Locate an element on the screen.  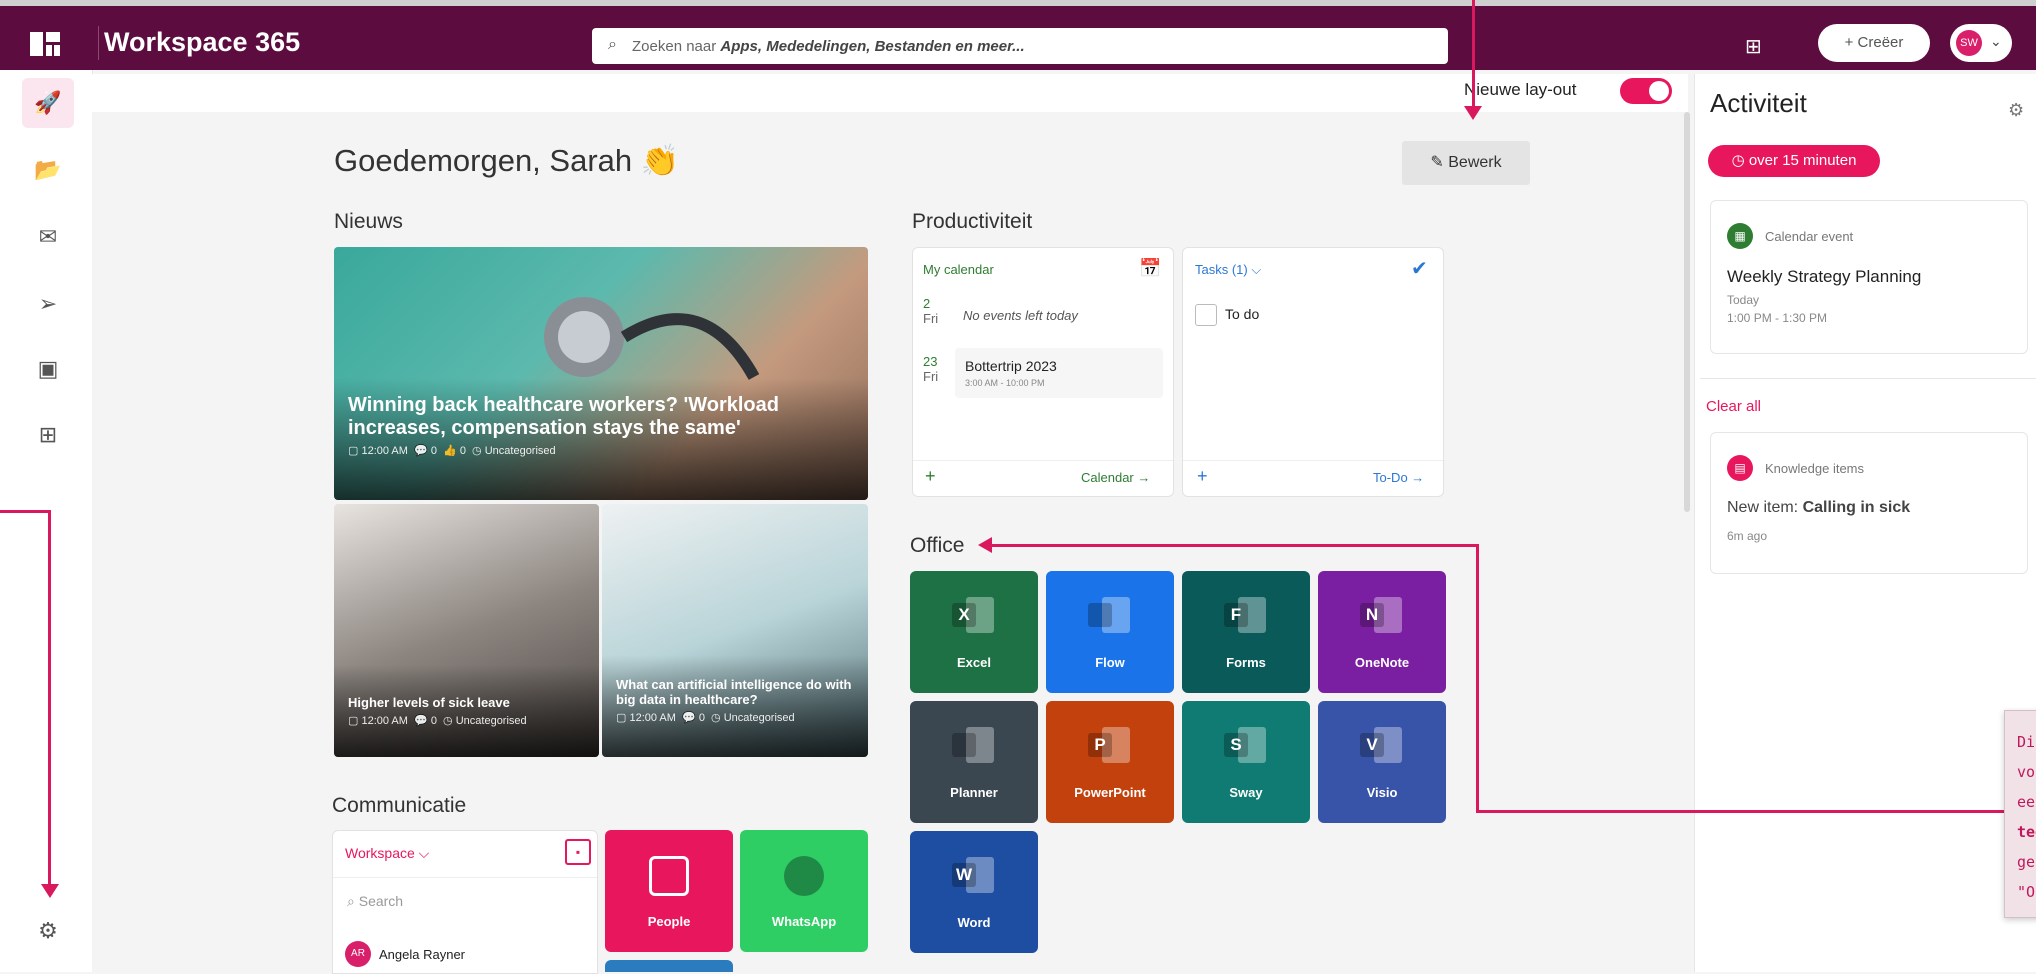
topbar-divider is located at coordinates (98, 43).